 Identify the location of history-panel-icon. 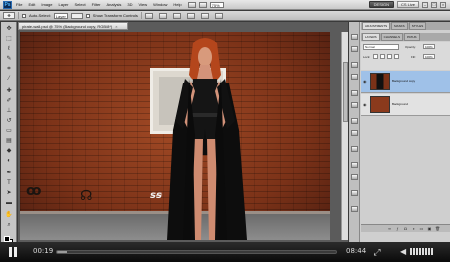
(354, 37).